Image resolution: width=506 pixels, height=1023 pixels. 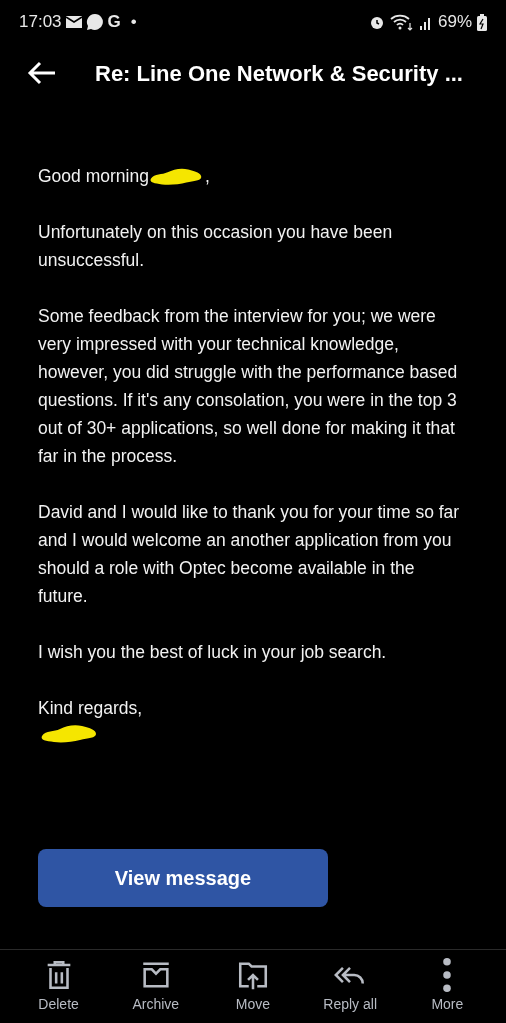 What do you see at coordinates (252, 986) in the screenshot?
I see `toolbar-button: Move` at bounding box center [252, 986].